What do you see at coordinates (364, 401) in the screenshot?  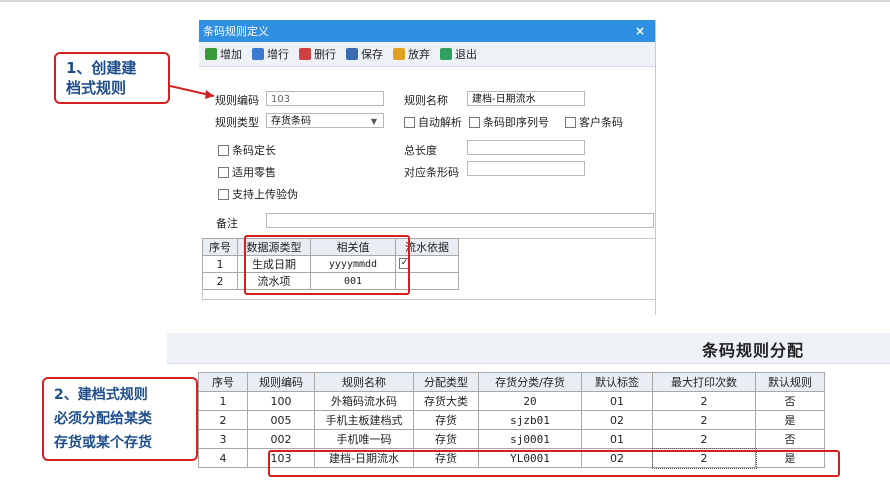 I see `grid-cell: 外箱码流水码` at bounding box center [364, 401].